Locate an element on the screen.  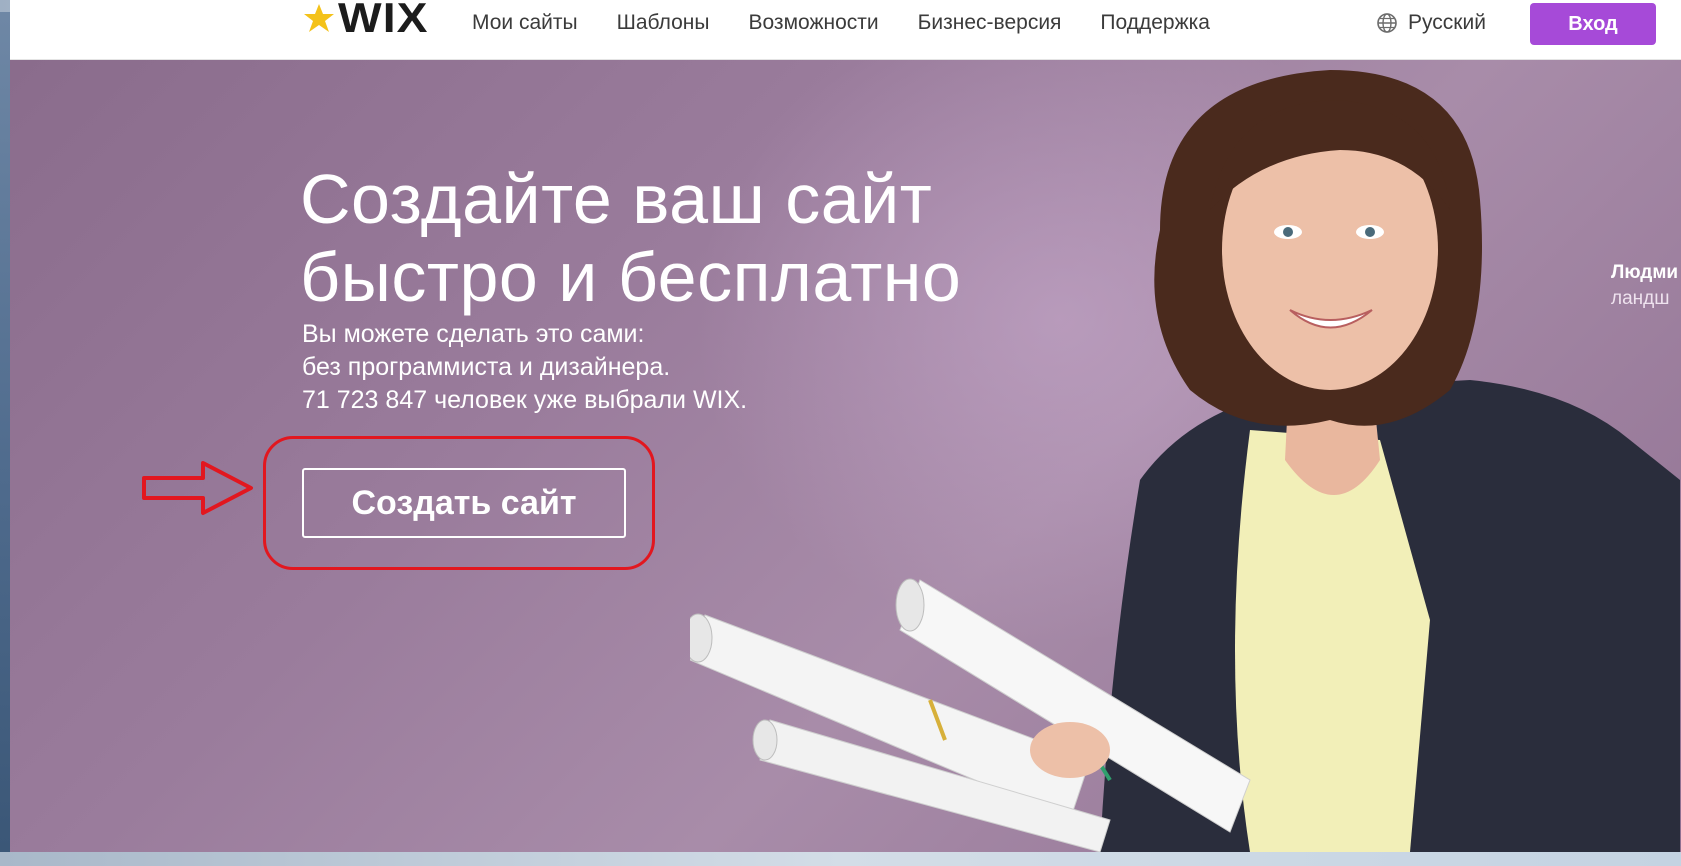
nav-features: Возможности is located at coordinates (813, 23).